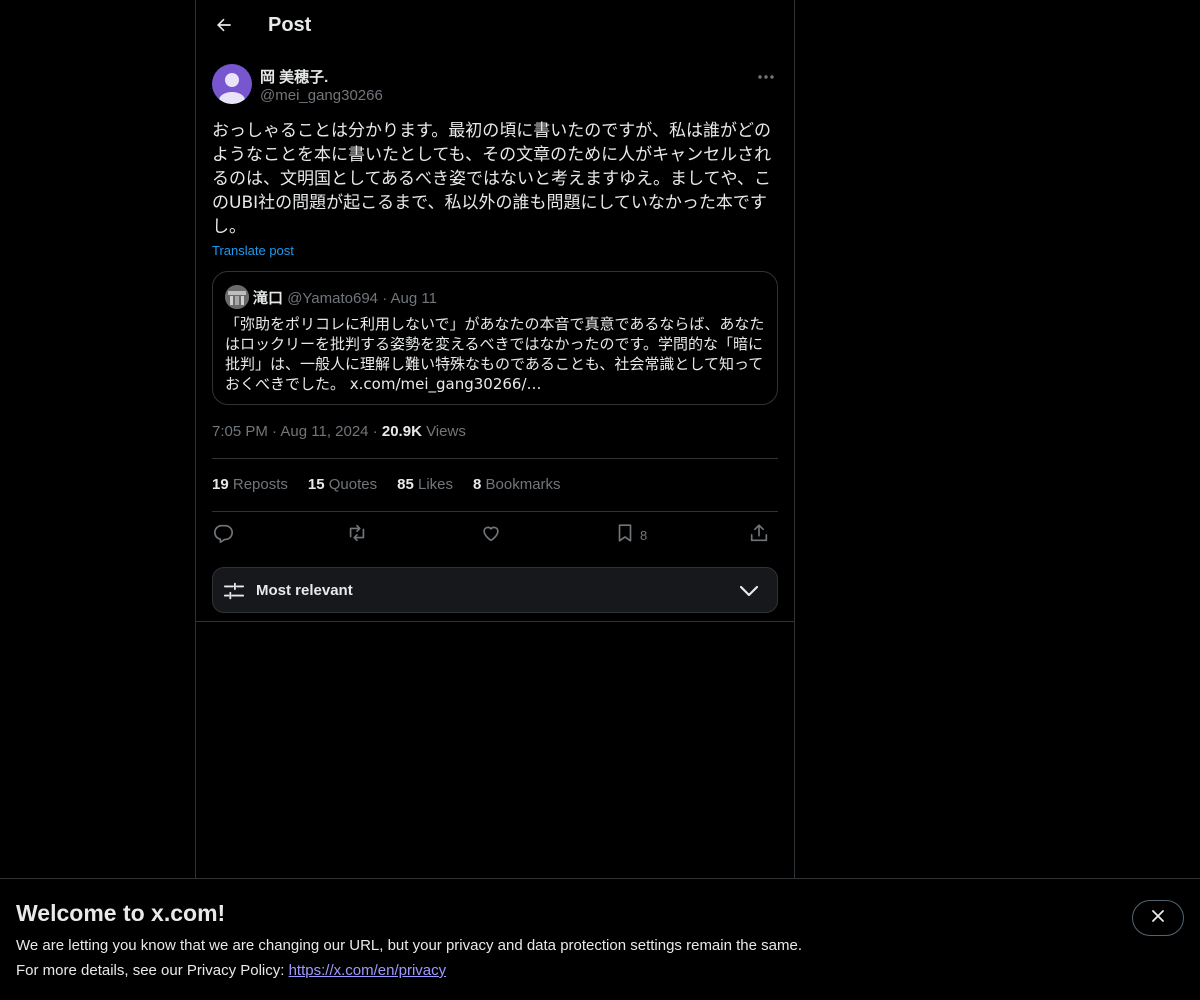  Describe the element at coordinates (644, 535) in the screenshot. I see `bookmark-count: 8` at that location.